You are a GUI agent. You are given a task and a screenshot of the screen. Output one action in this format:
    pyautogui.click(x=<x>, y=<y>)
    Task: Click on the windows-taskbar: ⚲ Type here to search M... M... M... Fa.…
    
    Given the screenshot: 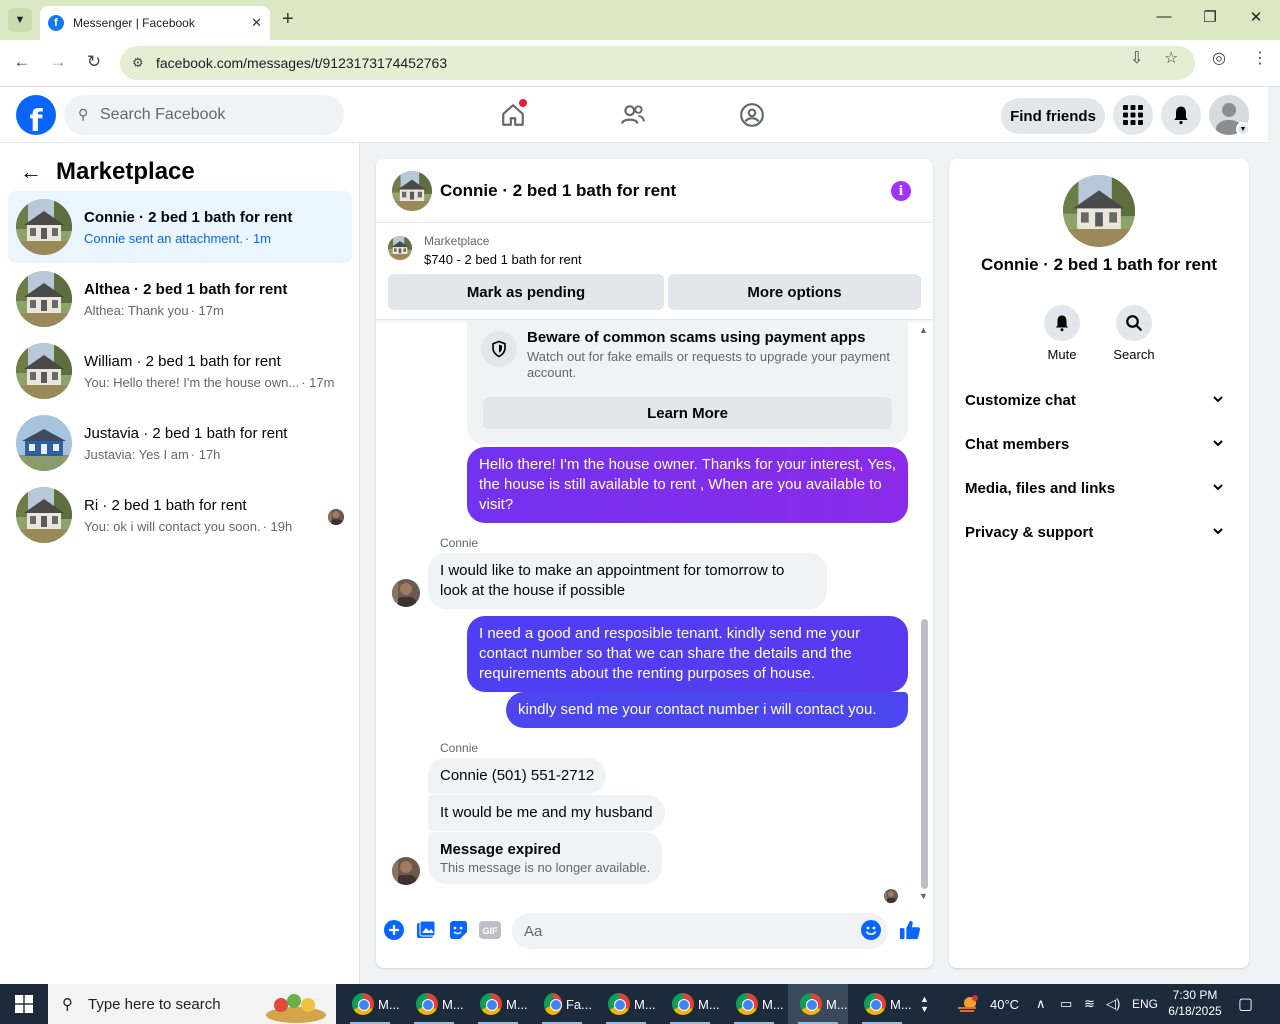 What is the action you would take?
    pyautogui.click(x=640, y=1004)
    